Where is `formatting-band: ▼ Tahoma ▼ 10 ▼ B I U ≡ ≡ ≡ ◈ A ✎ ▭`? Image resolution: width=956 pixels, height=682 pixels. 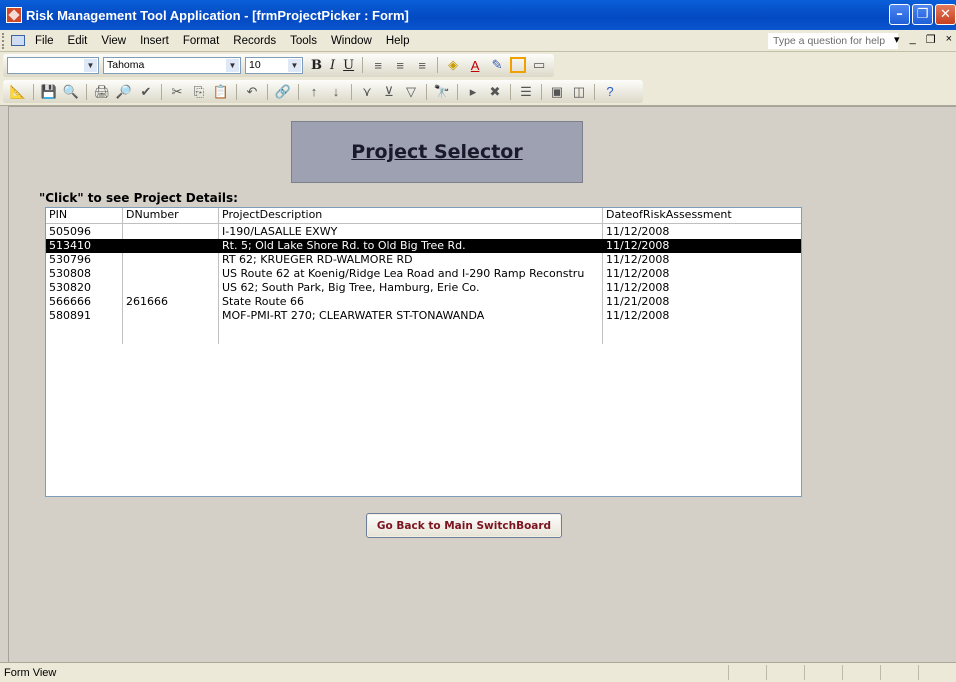 formatting-band: ▼ Tahoma ▼ 10 ▼ B I U ≡ ≡ ≡ ◈ A ✎ ▭ is located at coordinates (279, 65).